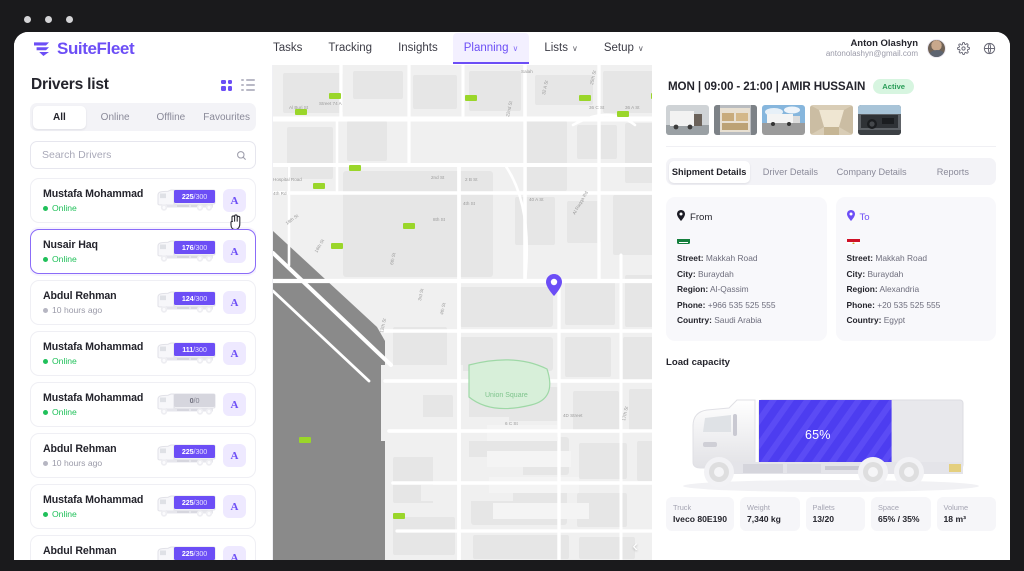  What do you see at coordinates (486, 48) in the screenshot?
I see `nav-label: Planning` at bounding box center [486, 48].